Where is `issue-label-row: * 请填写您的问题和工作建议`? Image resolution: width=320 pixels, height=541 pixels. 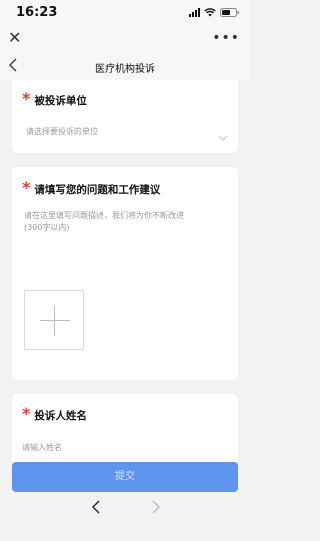
issue-label-row: * 请填写您的问题和工作建议 is located at coordinates (91, 187).